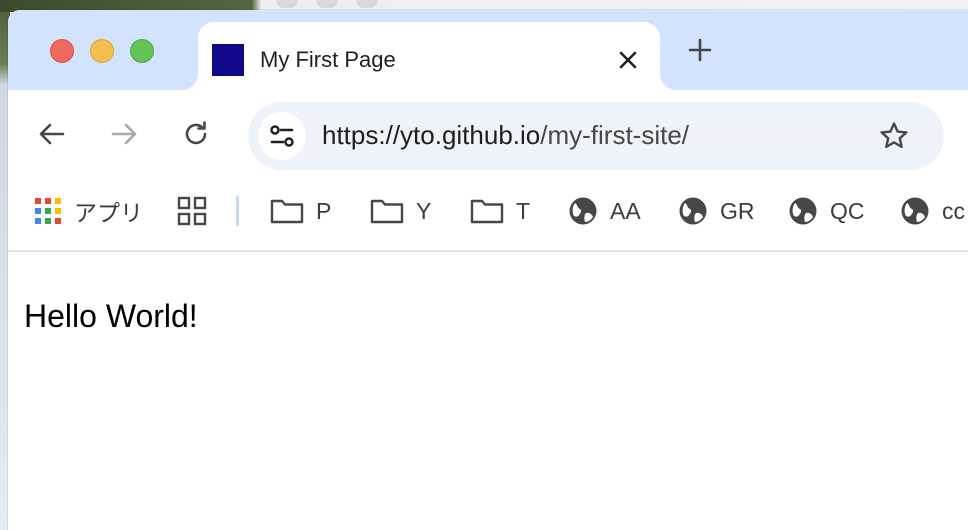  I want to click on close-window-button, so click(62, 51).